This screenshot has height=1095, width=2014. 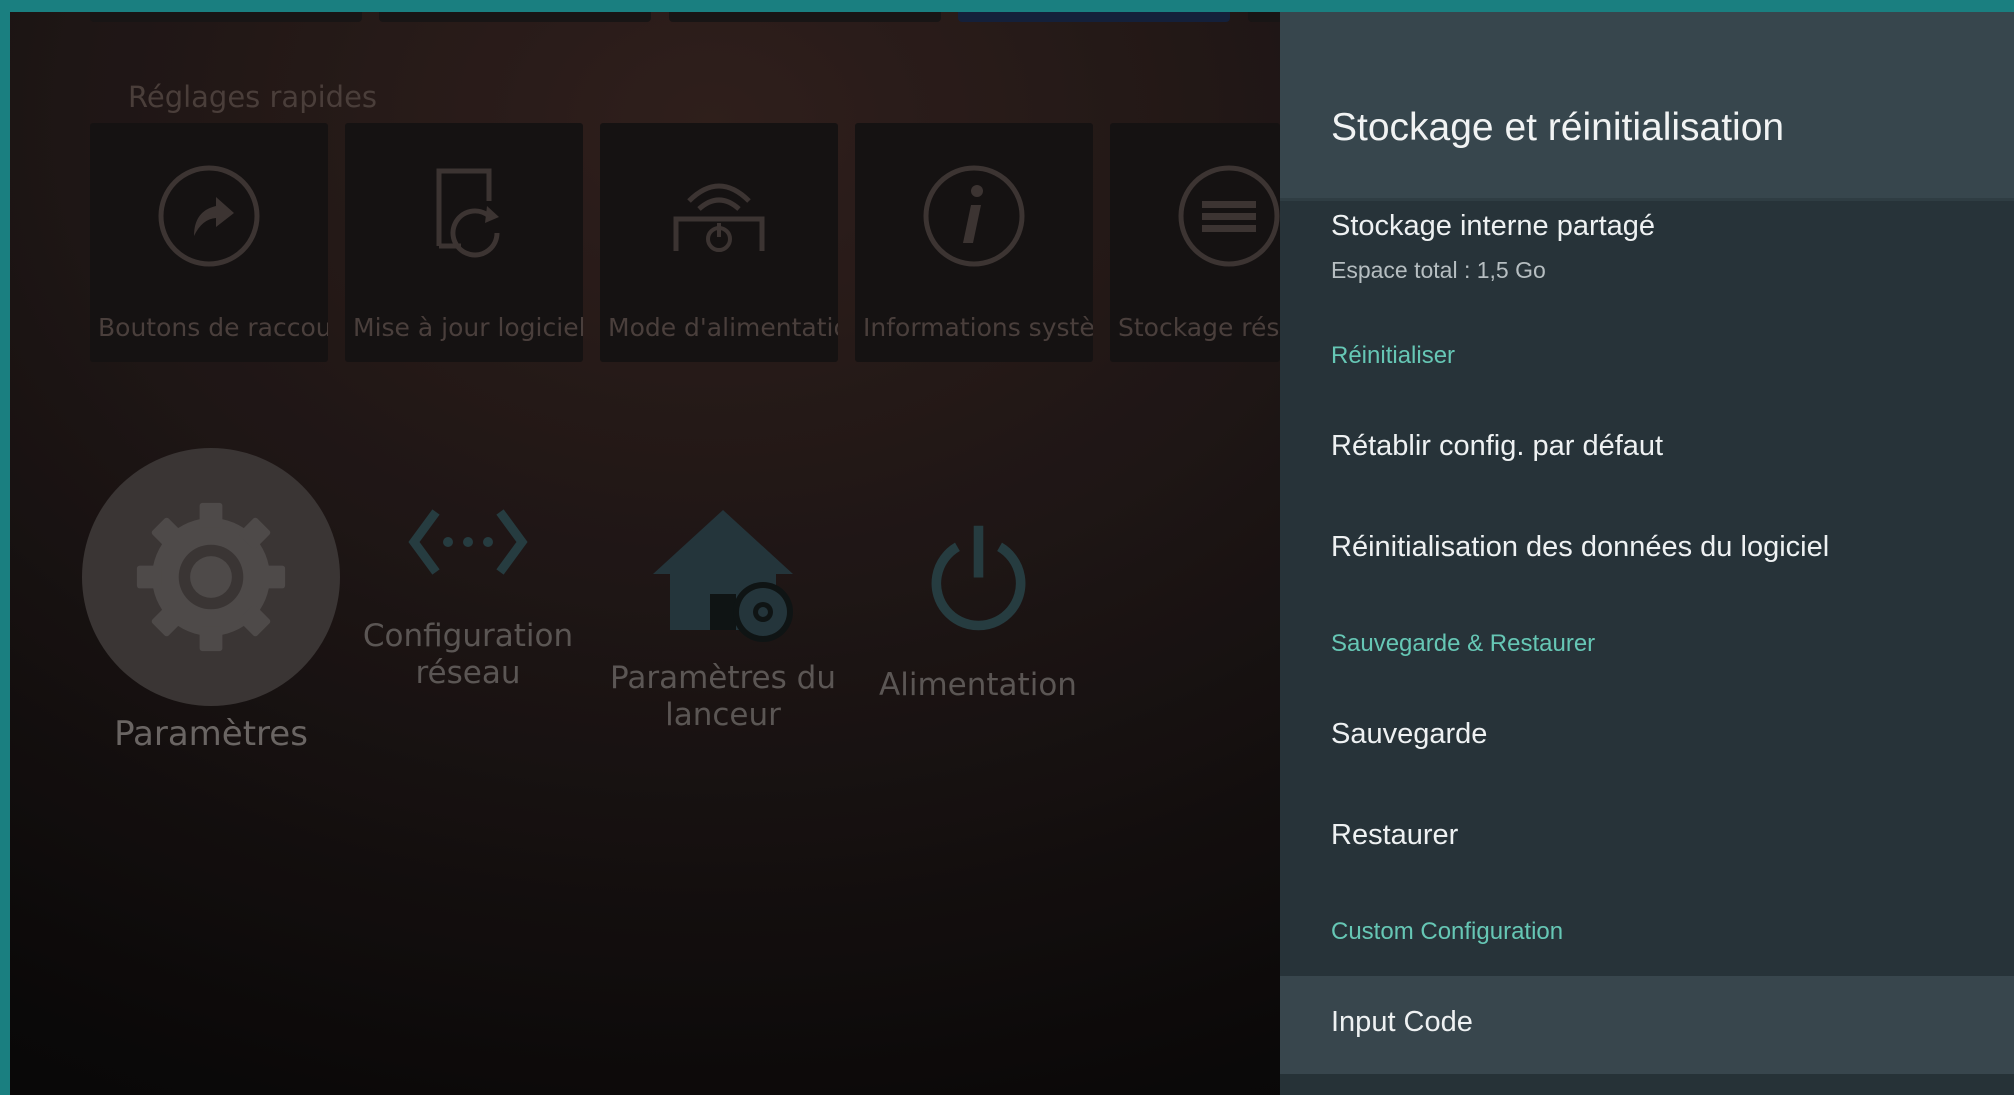 I want to click on power-mode-icon, so click(x=719, y=217).